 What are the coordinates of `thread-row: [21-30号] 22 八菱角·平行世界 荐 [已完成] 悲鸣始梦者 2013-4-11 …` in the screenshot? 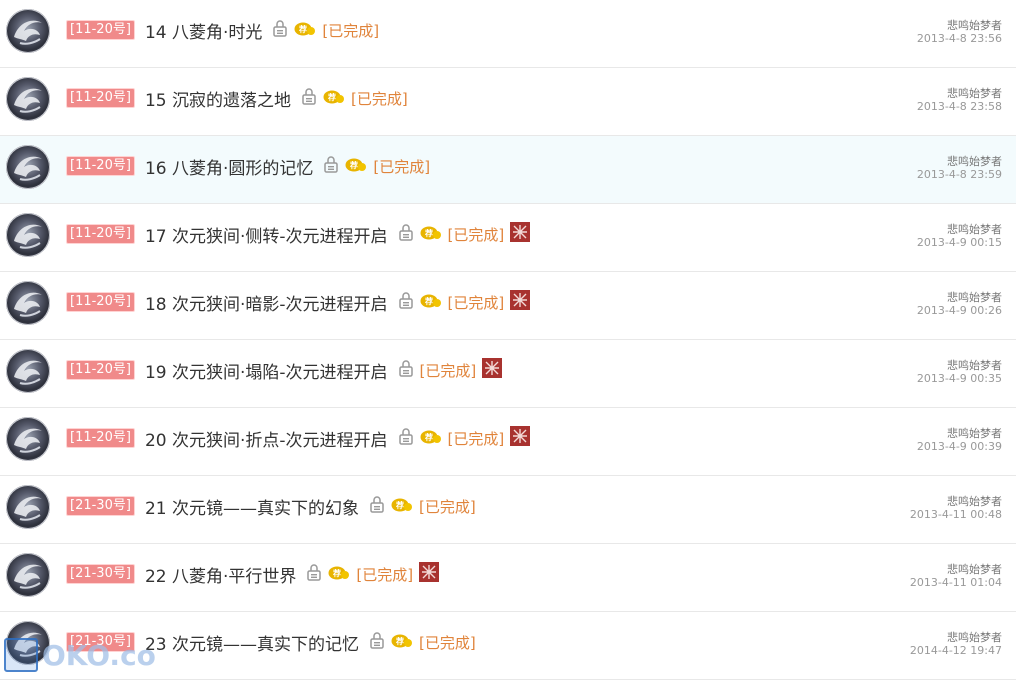 It's located at (508, 578).